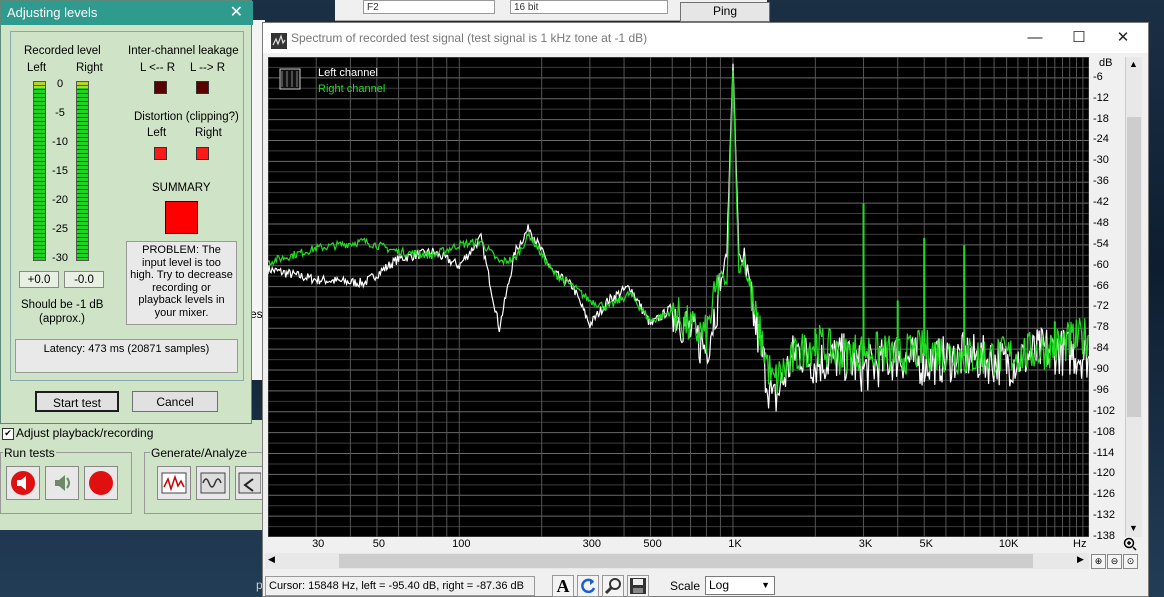 The width and height of the screenshot is (1164, 597). I want to click on leak-left-indicator, so click(160, 87).